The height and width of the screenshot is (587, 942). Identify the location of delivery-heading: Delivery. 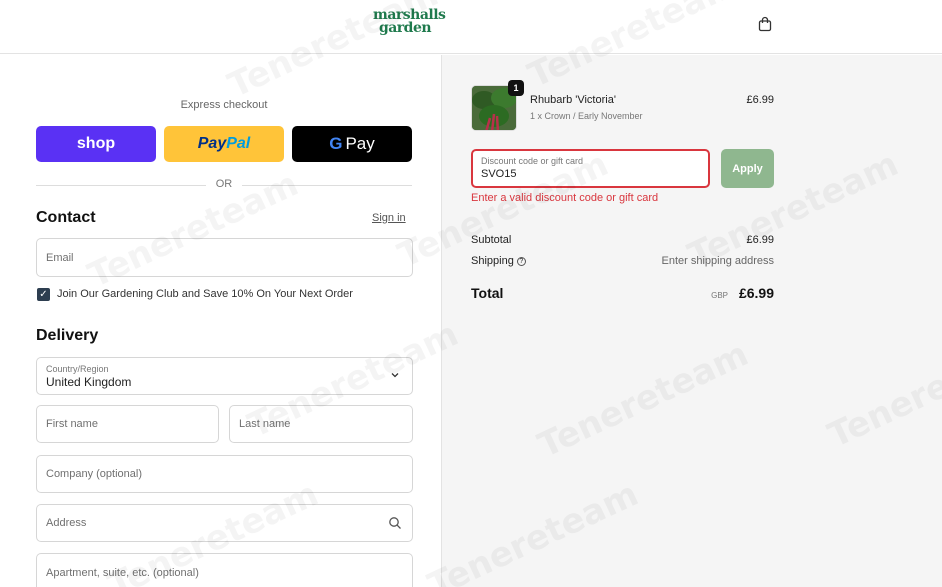
(67, 335).